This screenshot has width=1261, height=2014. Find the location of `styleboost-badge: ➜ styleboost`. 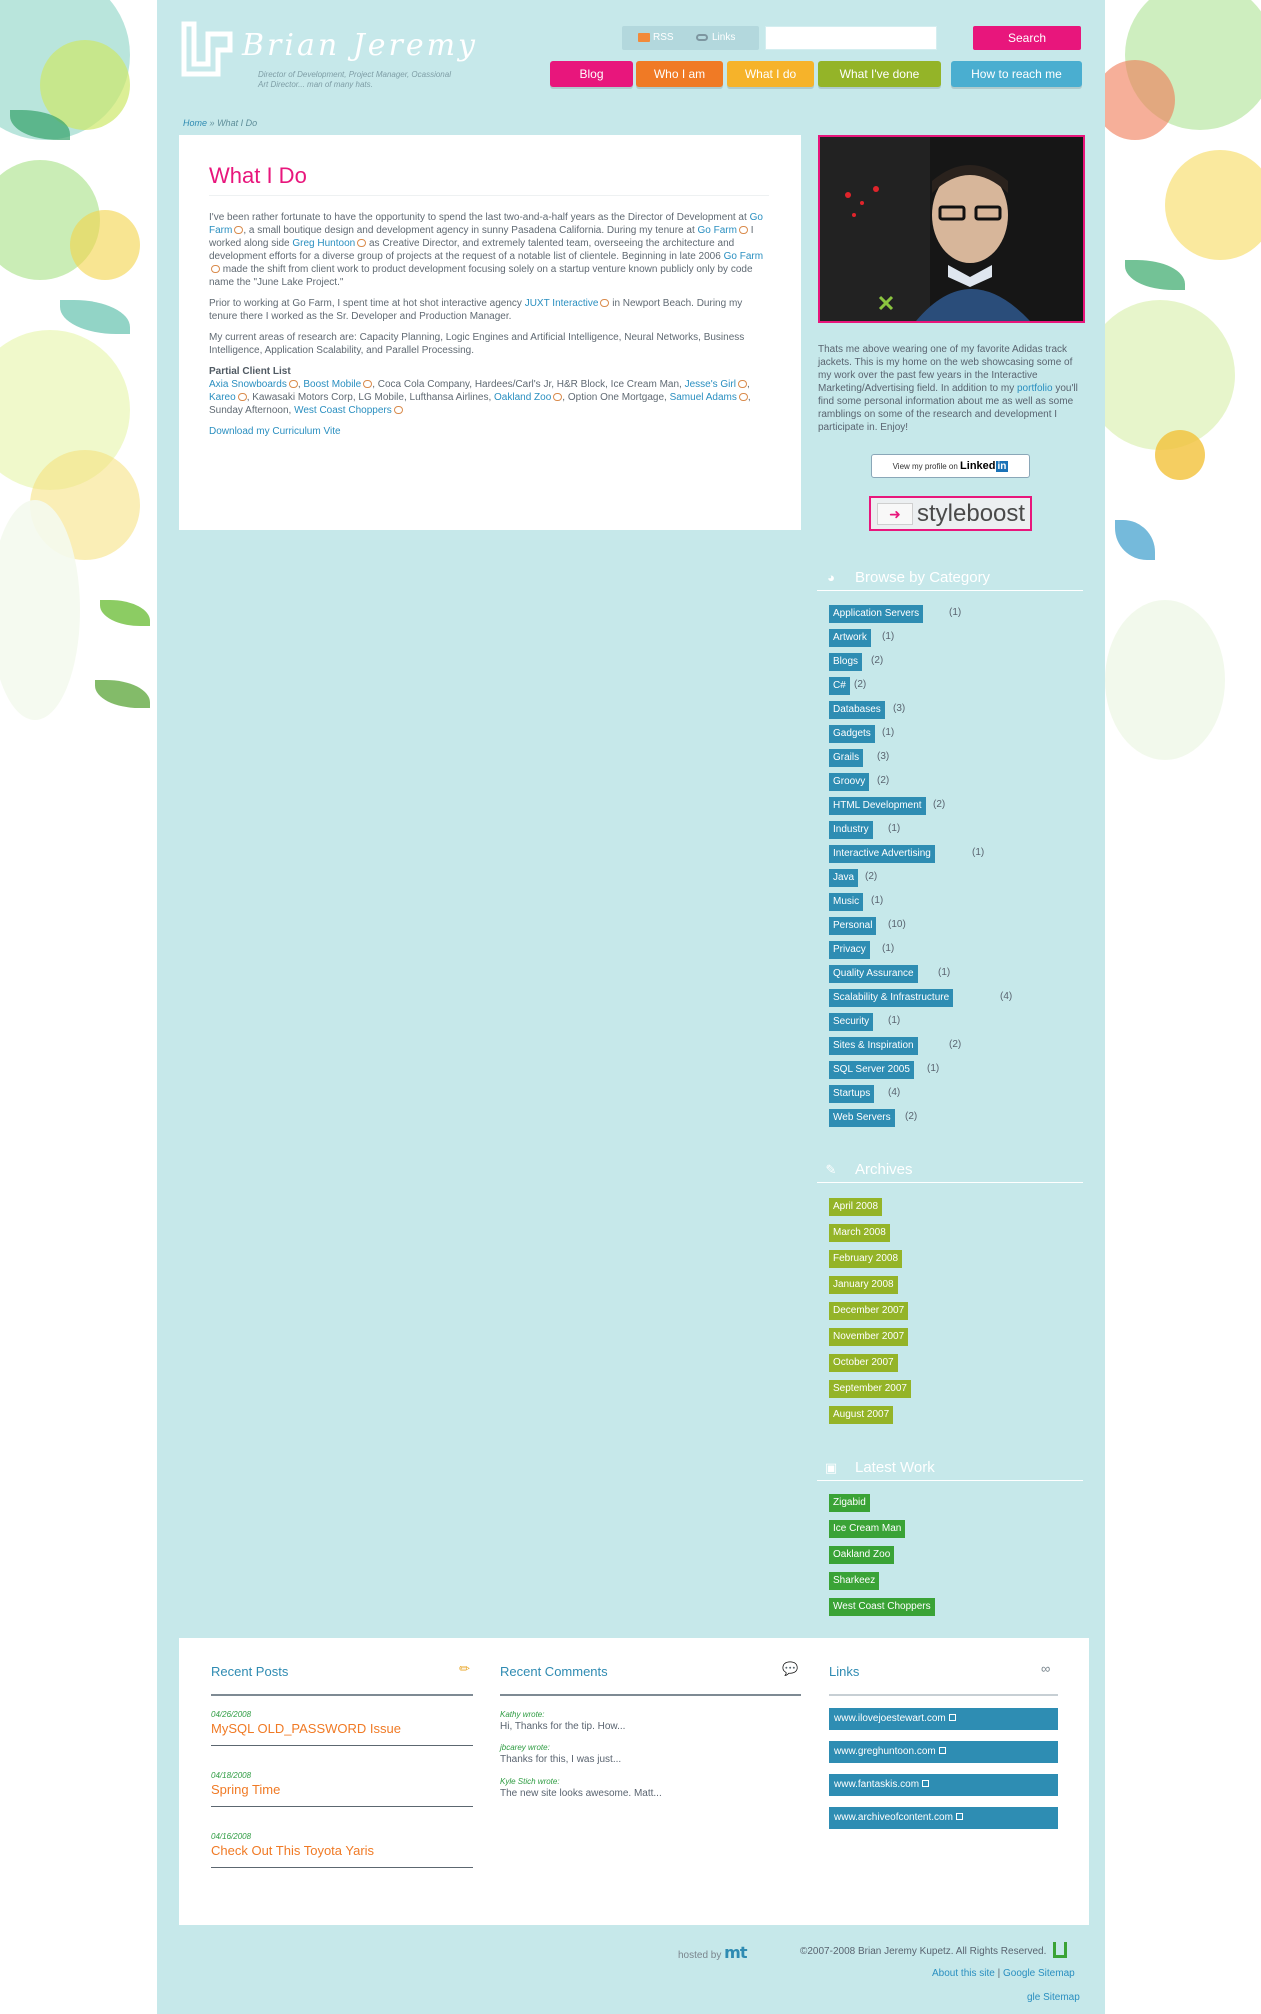

styleboost-badge: ➜ styleboost is located at coordinates (950, 513).